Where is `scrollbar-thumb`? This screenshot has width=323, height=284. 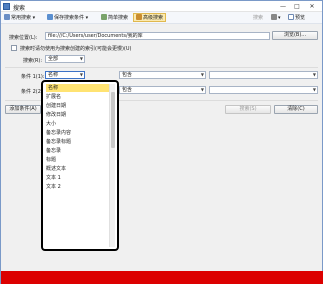 scrollbar-thumb is located at coordinates (113, 120).